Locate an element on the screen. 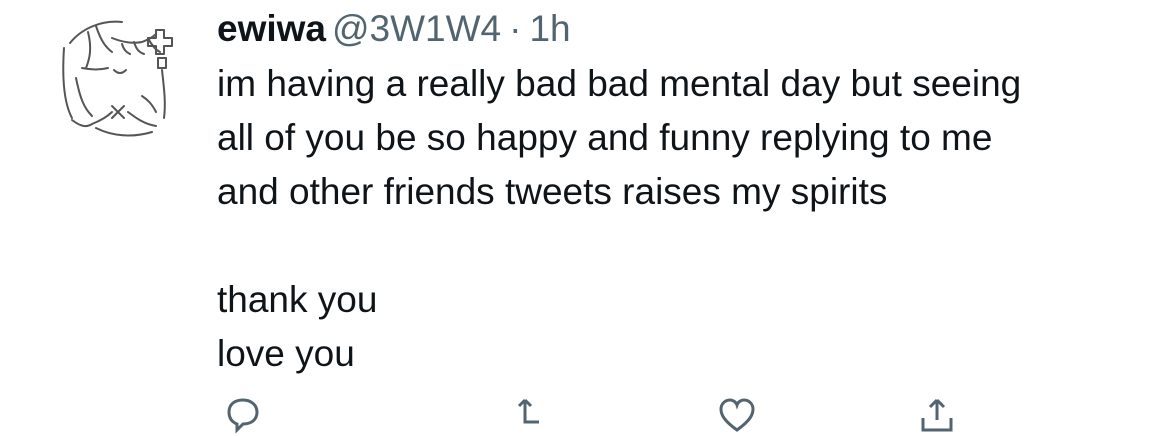 Image resolution: width=1170 pixels, height=436 pixels. user-handle: @3W1W4 is located at coordinates (416, 28).